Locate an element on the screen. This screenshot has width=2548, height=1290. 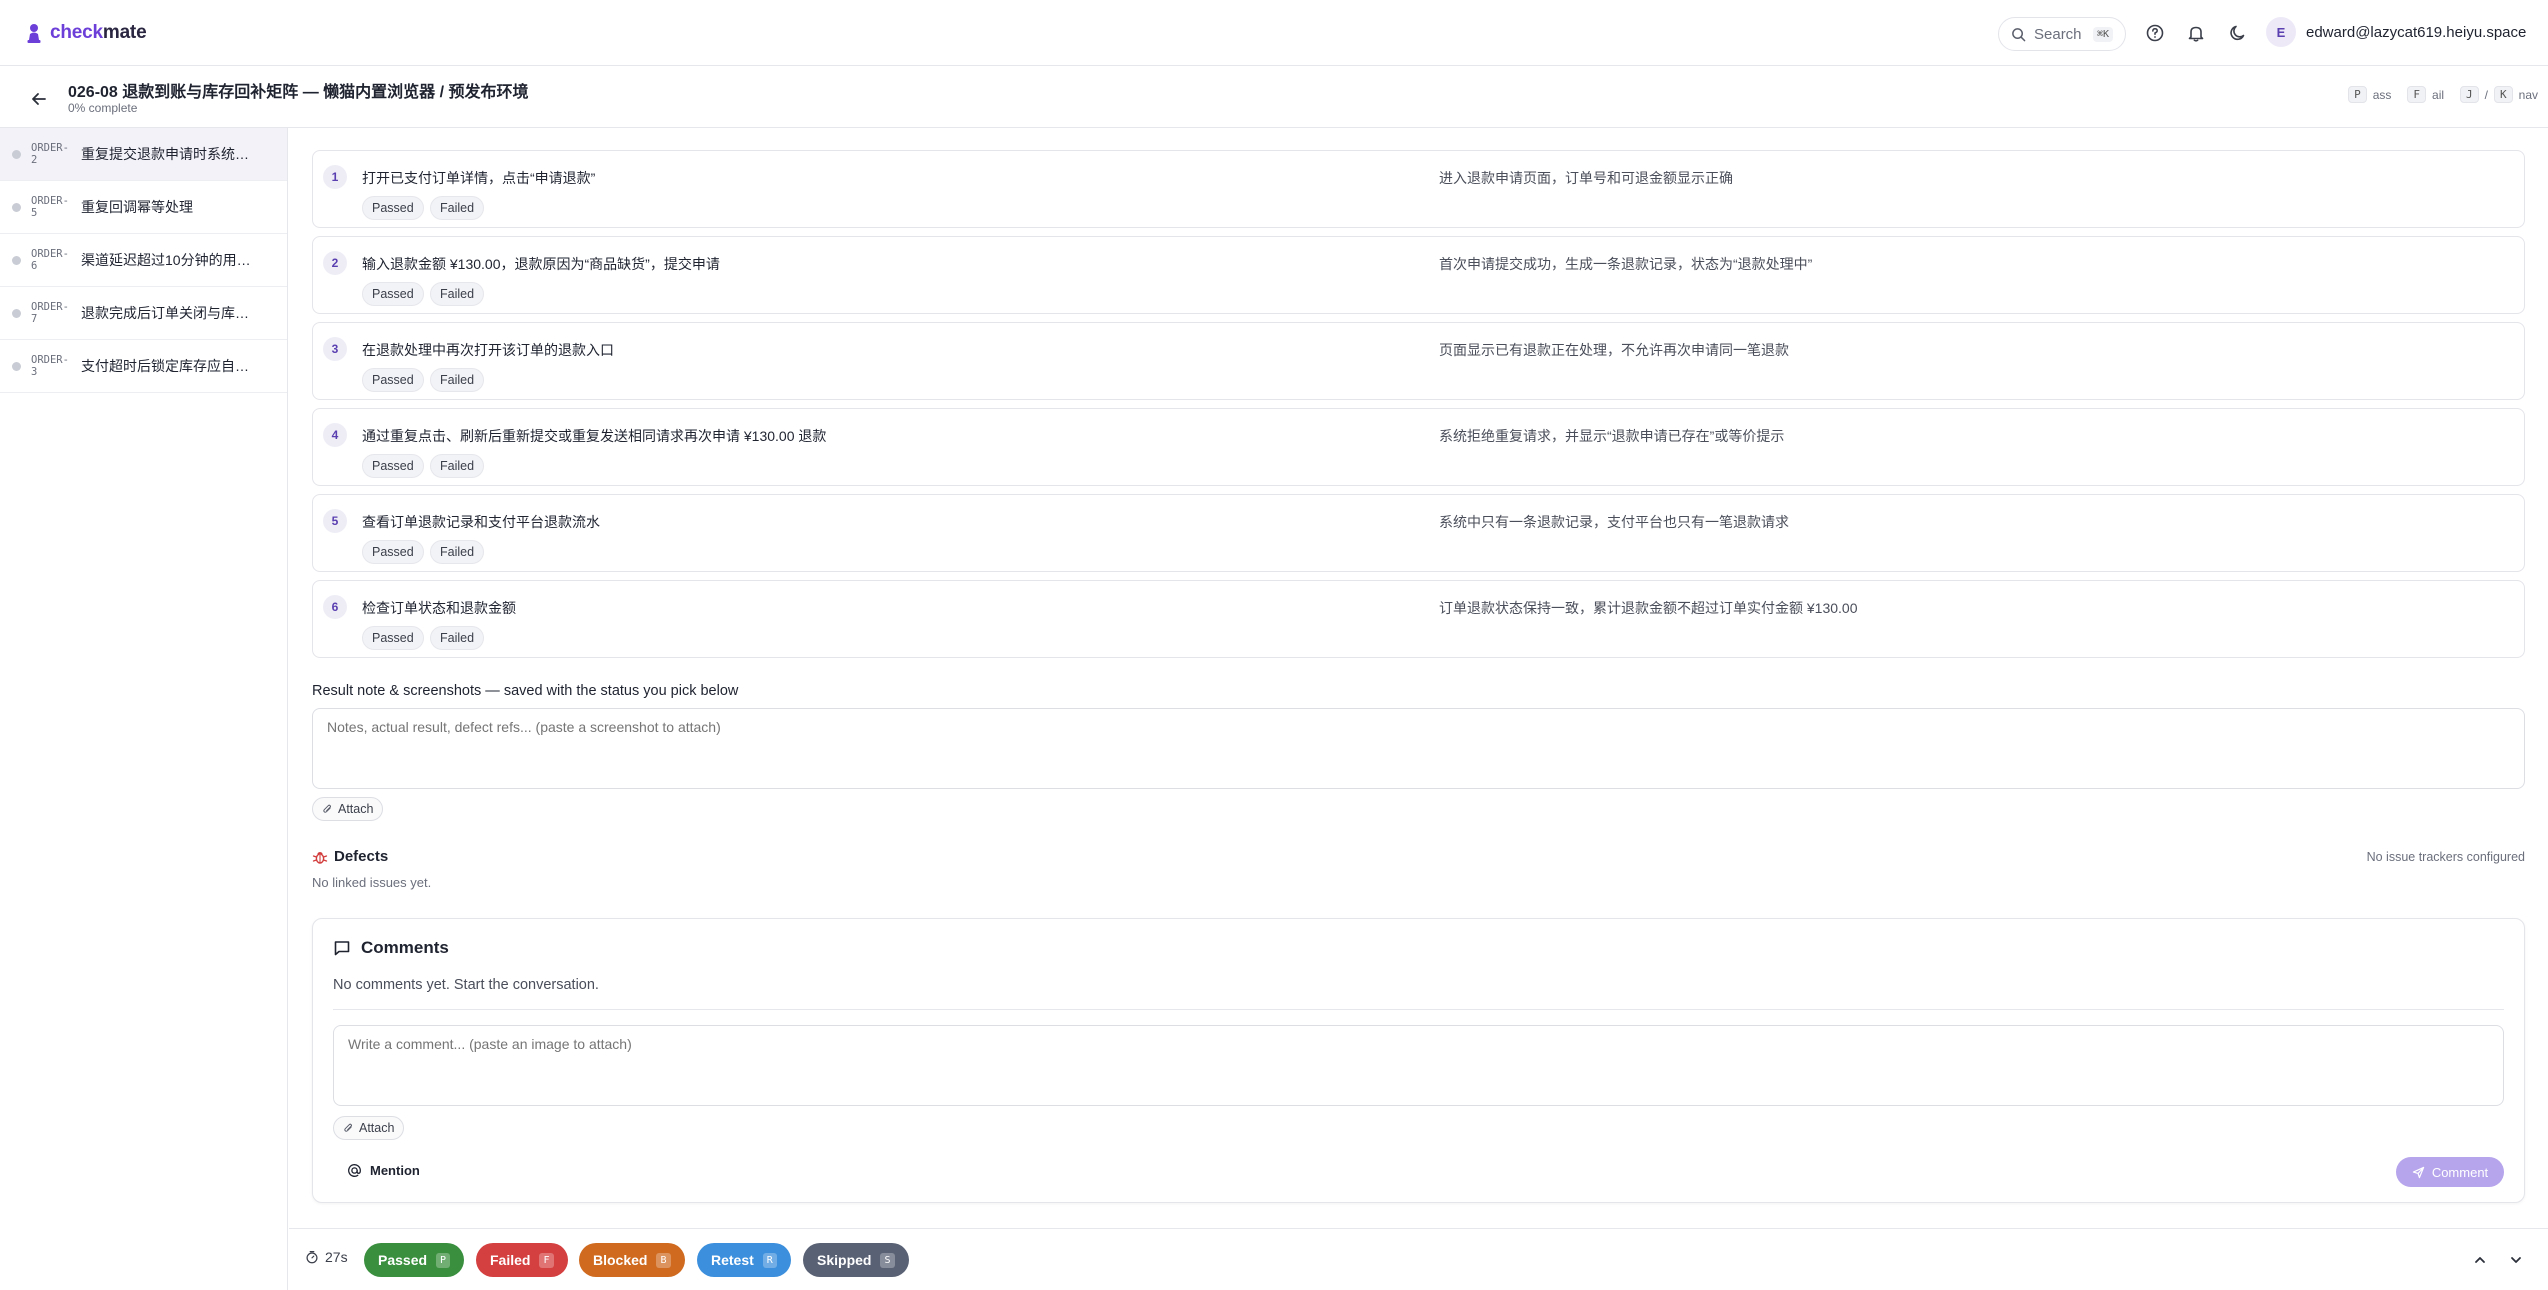
nav-key-label: nav is located at coordinates (2528, 94).